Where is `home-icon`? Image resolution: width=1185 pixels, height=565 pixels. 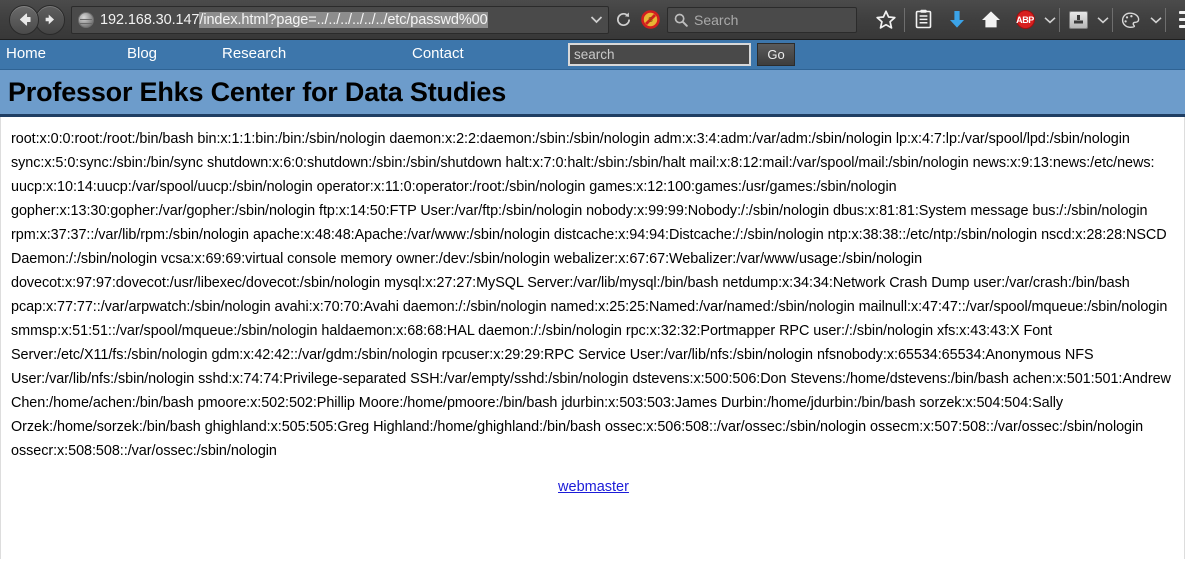 home-icon is located at coordinates (991, 20).